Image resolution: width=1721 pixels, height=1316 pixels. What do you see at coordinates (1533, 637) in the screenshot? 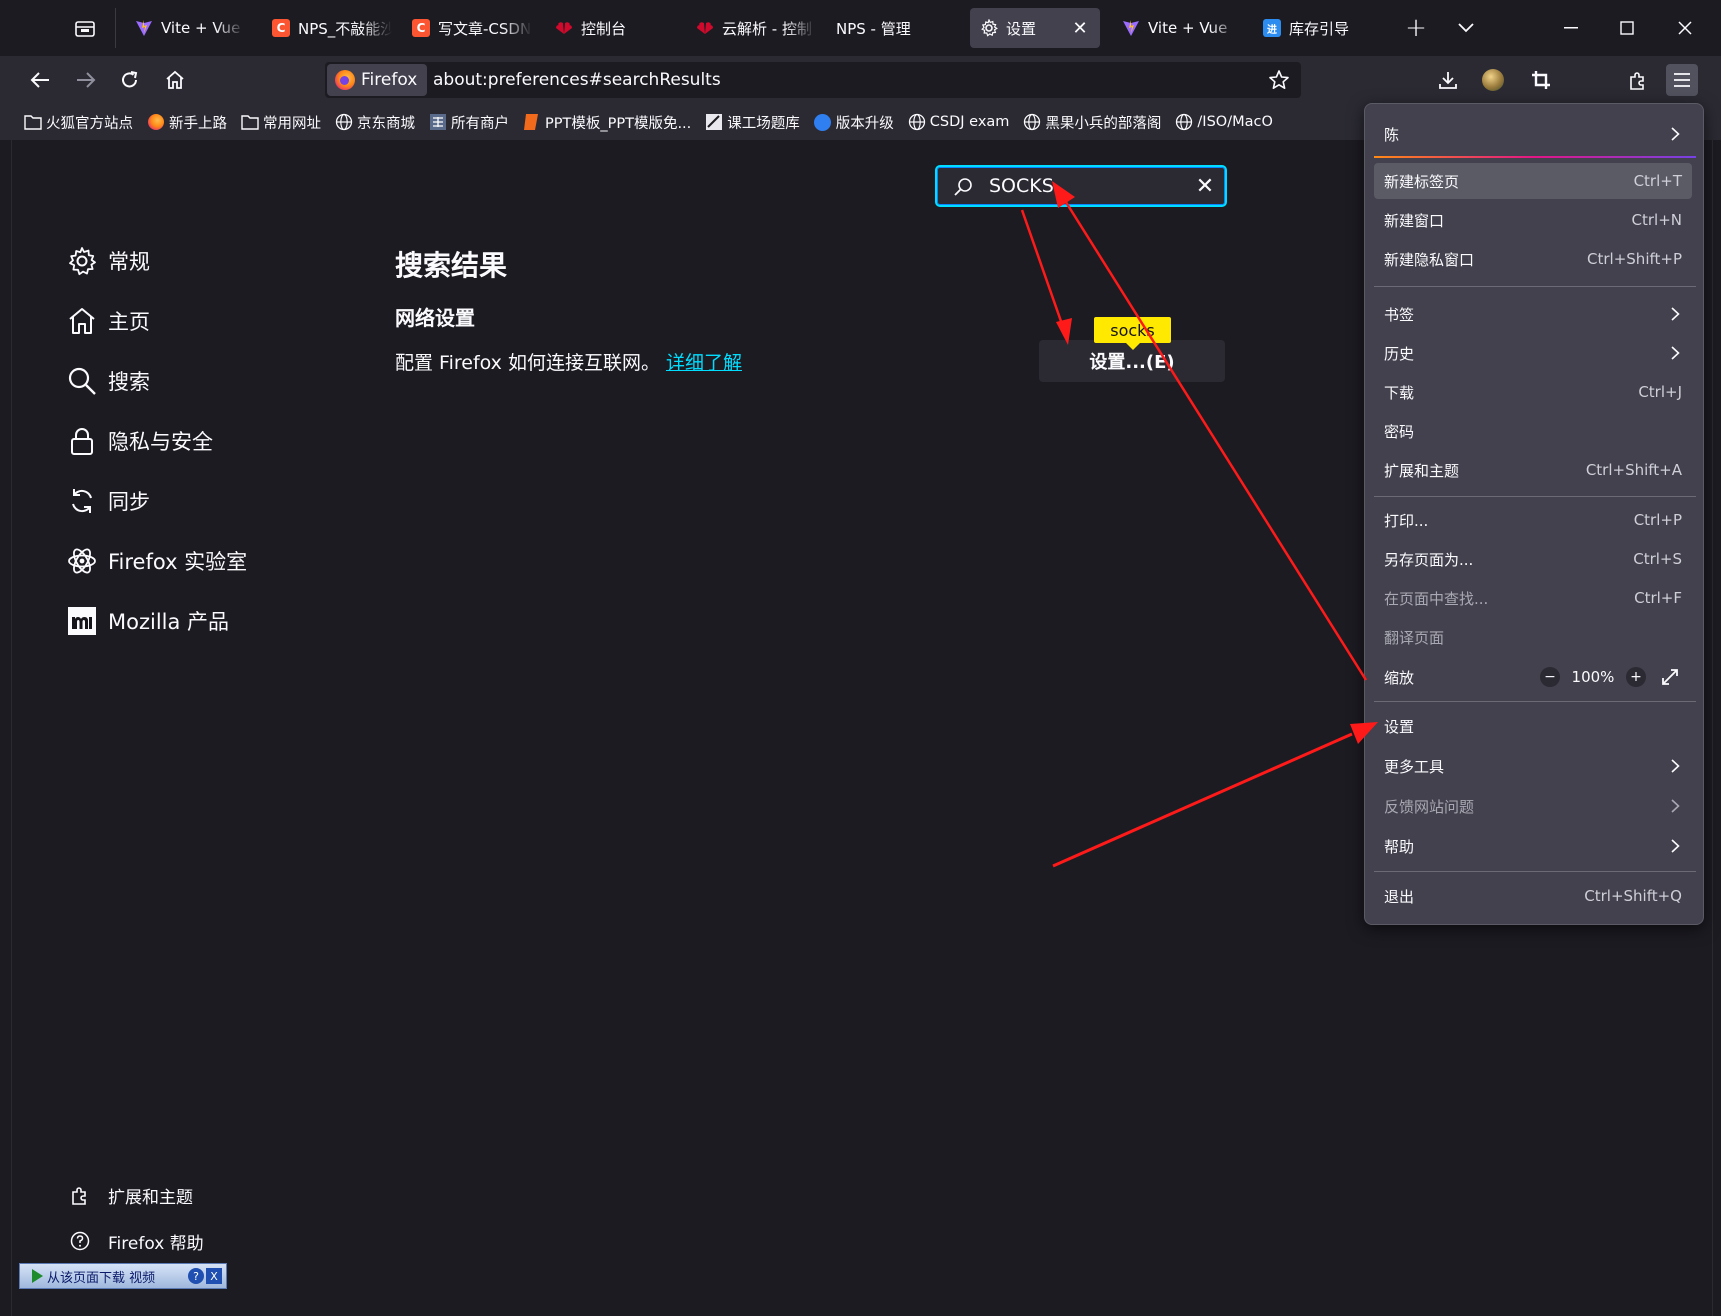
I see `menu-translate: 翻译页面` at bounding box center [1533, 637].